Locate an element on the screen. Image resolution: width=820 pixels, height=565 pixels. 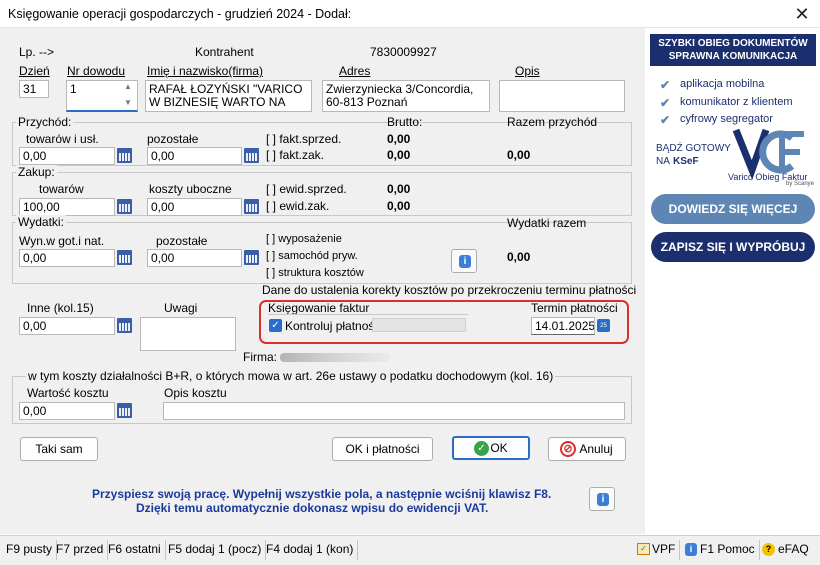
zapisz-sie-button: ZAPISZ SIĘ I WYPRÓBUJ is located at coordinates (733, 247).